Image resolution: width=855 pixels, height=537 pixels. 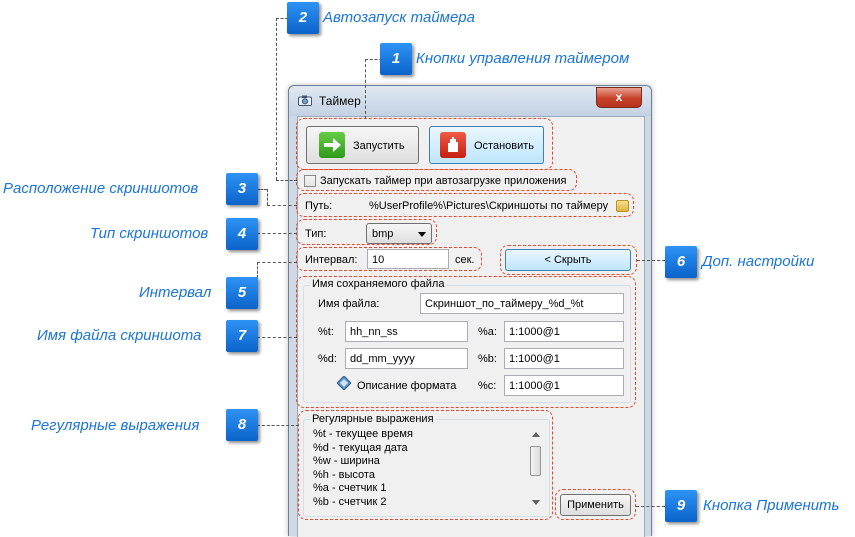 What do you see at coordinates (242, 189) in the screenshot?
I see `badge-3: 3` at bounding box center [242, 189].